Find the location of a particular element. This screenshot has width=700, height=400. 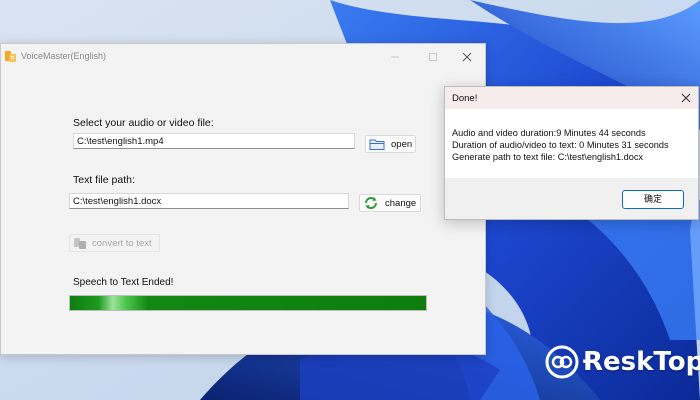

dialog-title: Done! is located at coordinates (465, 98).